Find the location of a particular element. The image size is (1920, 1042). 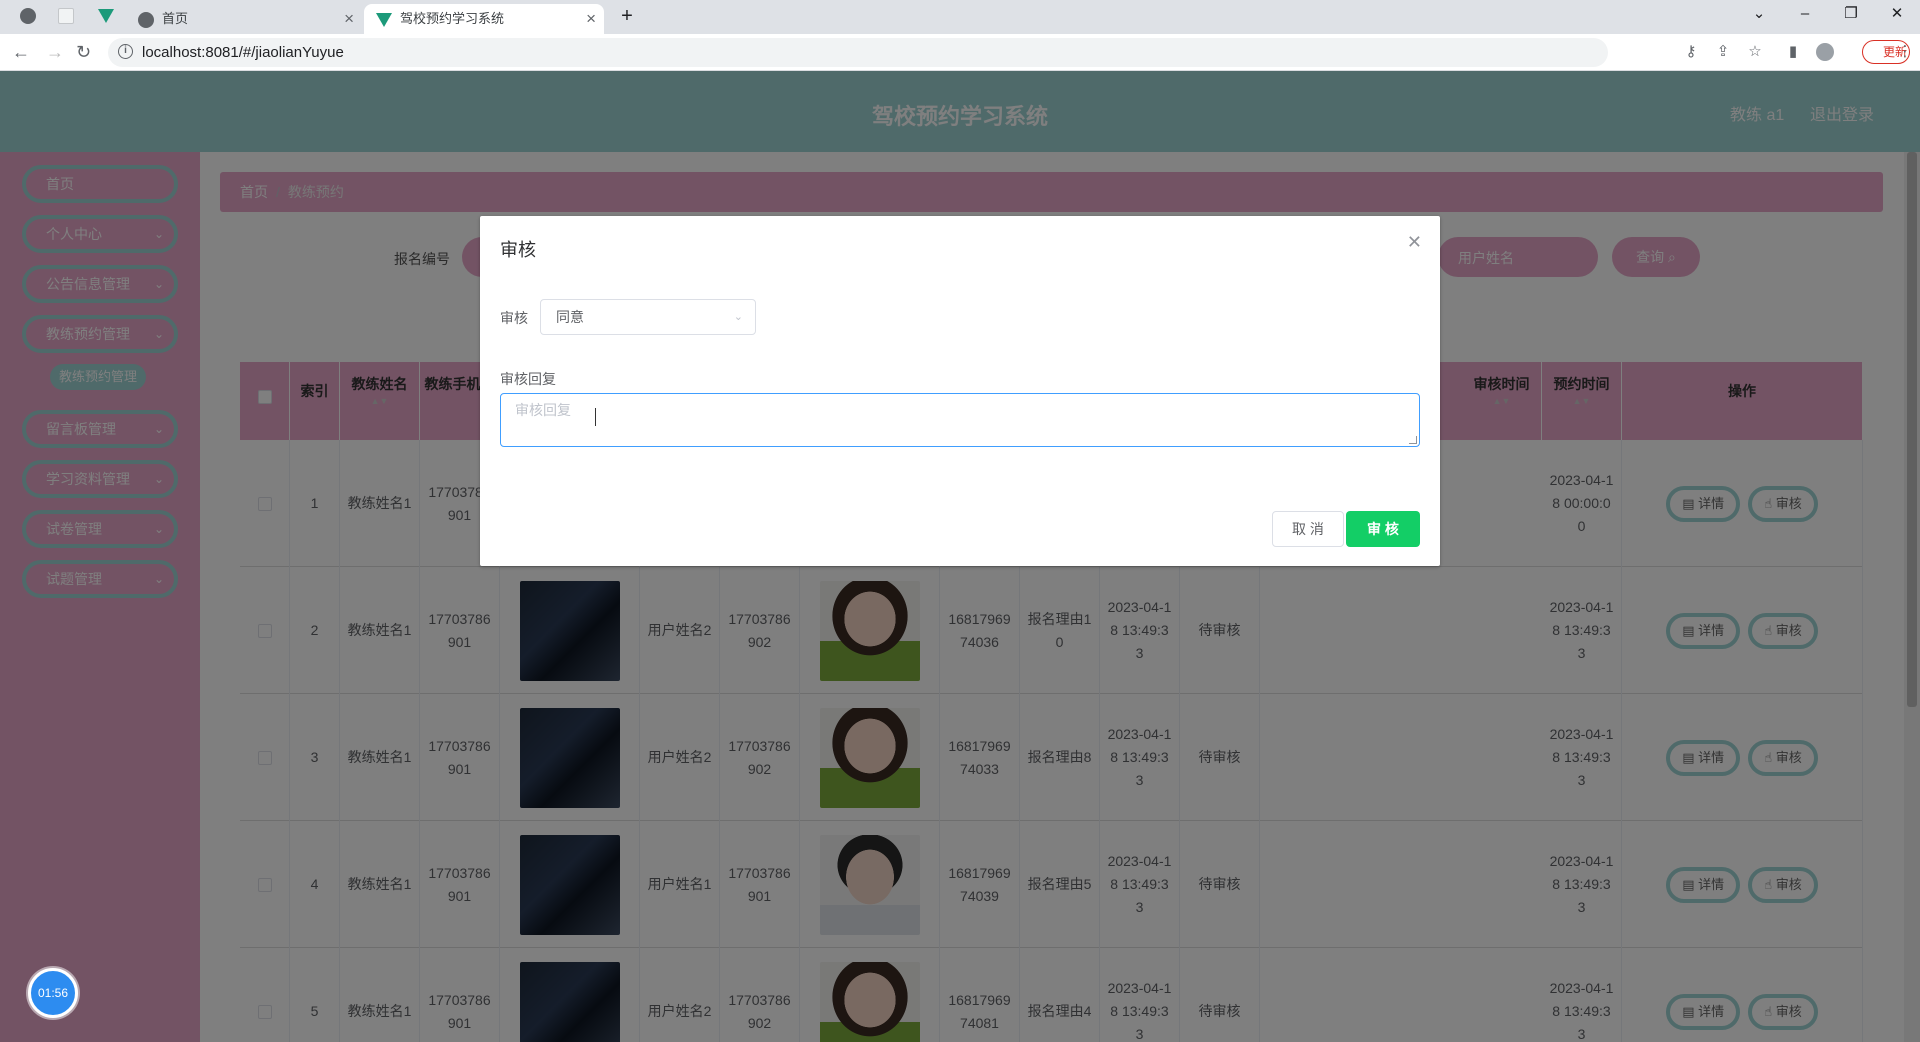

tab-label: 首页 is located at coordinates (175, 18).